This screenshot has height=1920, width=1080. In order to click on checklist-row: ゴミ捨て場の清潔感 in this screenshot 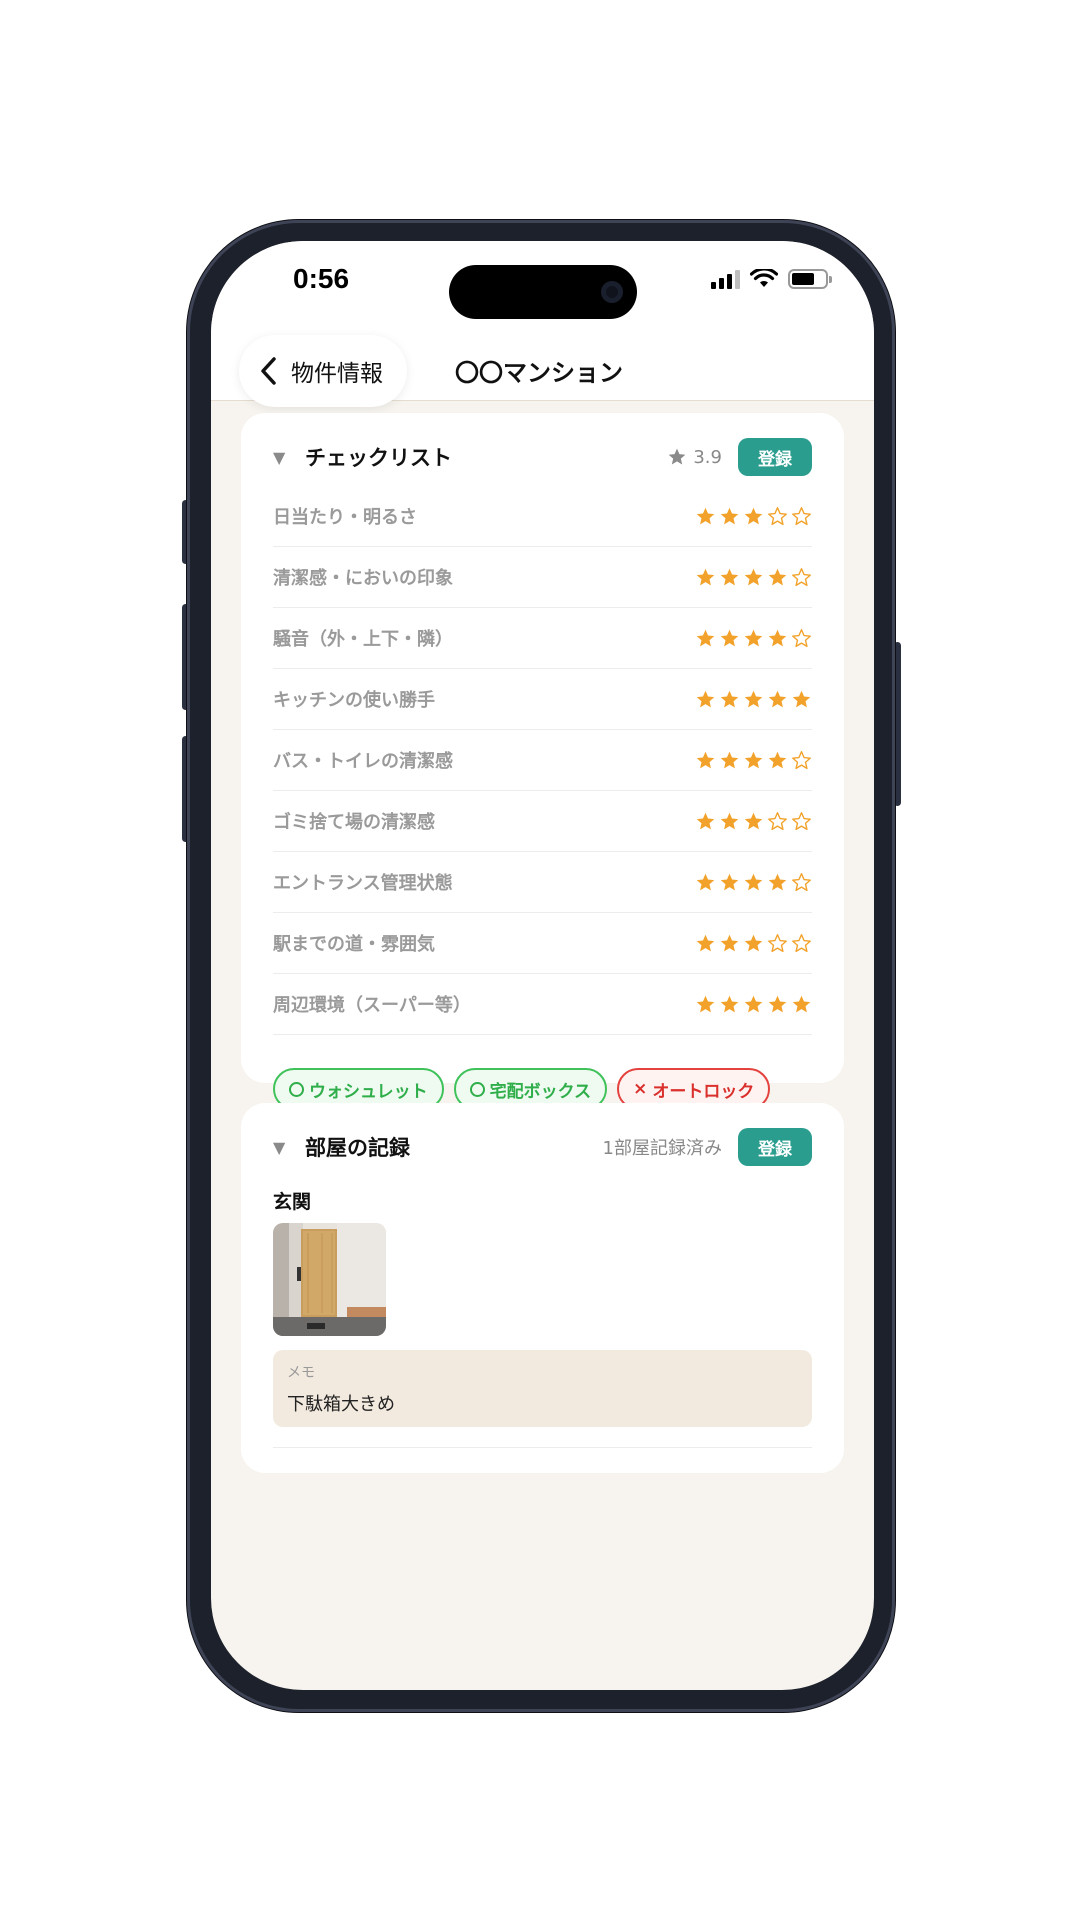, I will do `click(542, 821)`.